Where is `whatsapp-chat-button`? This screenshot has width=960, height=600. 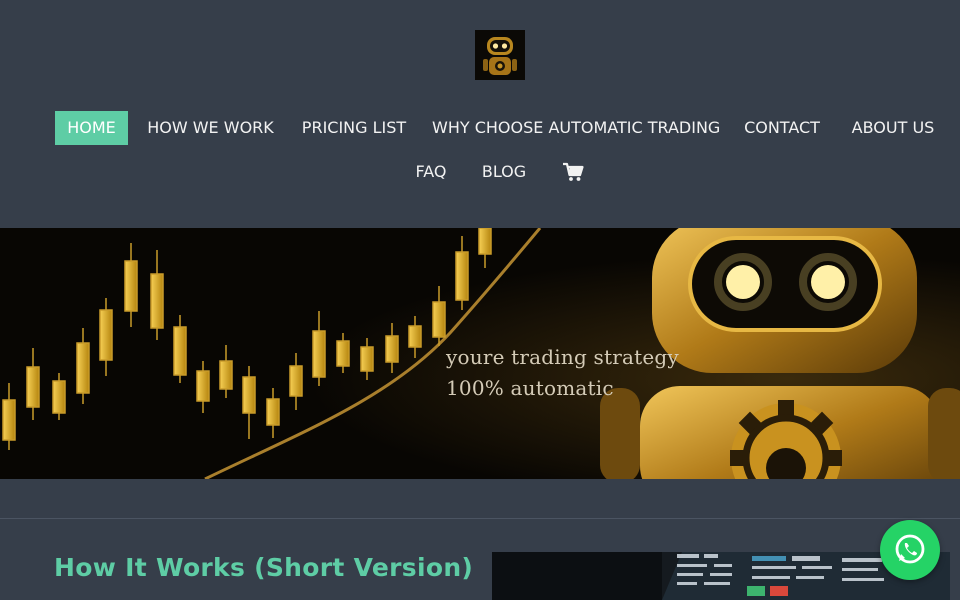
whatsapp-chat-button is located at coordinates (910, 550).